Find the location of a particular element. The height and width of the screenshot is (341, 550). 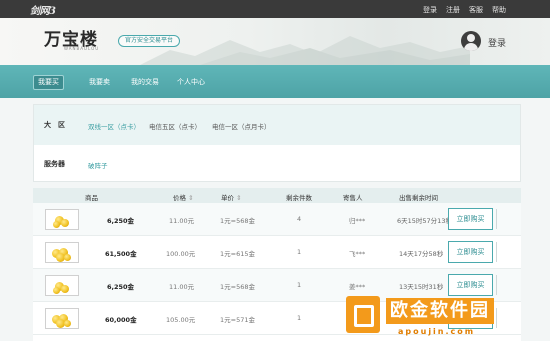

site-watermark: 欧金软件园 apoujin.com is located at coordinates (446, 317).